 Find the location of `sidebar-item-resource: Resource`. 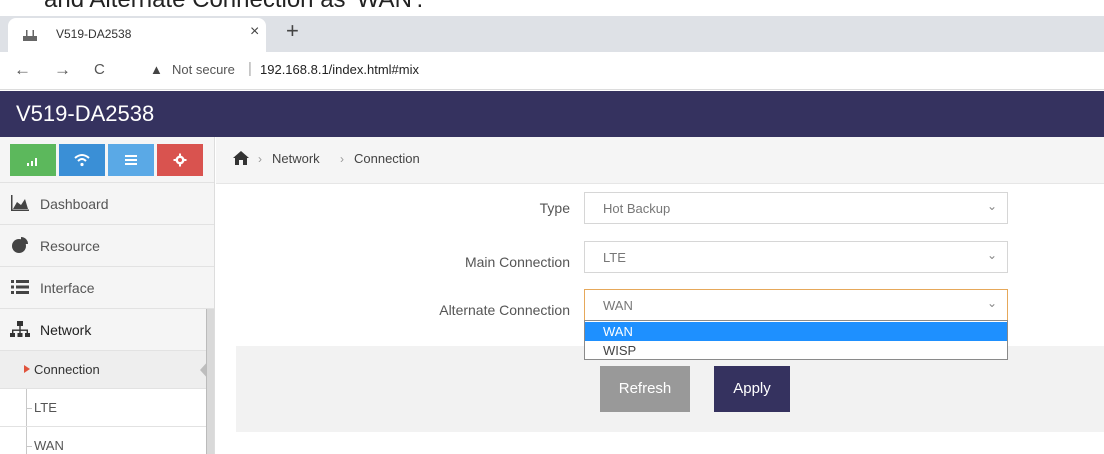

sidebar-item-resource: Resource is located at coordinates (107, 245).